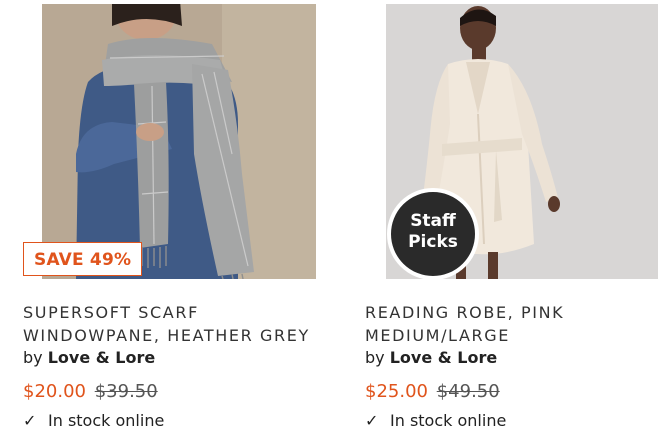  I want to click on product-title: READING ROBE, PINK MEDIUM/LARGE, so click(511, 324).